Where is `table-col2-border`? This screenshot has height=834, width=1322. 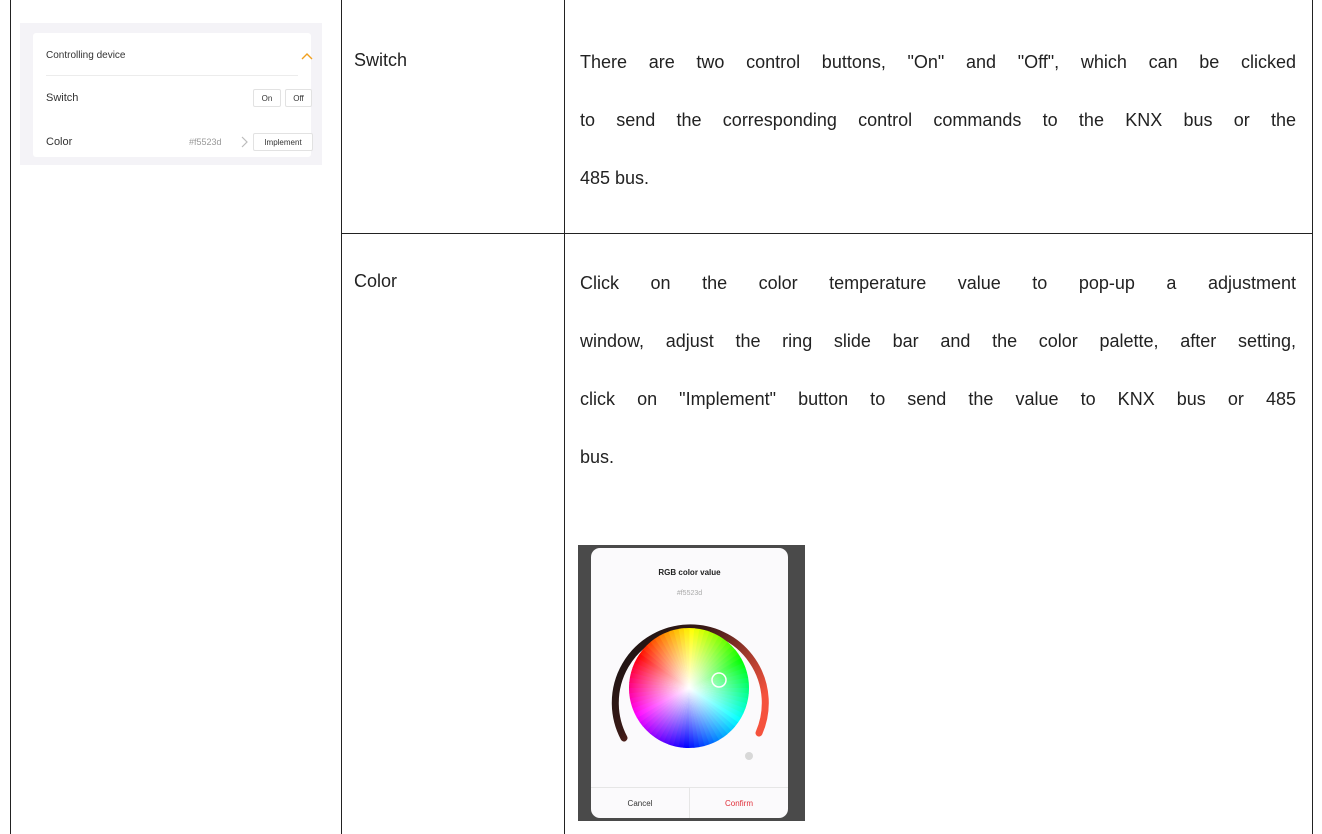 table-col2-border is located at coordinates (564, 417).